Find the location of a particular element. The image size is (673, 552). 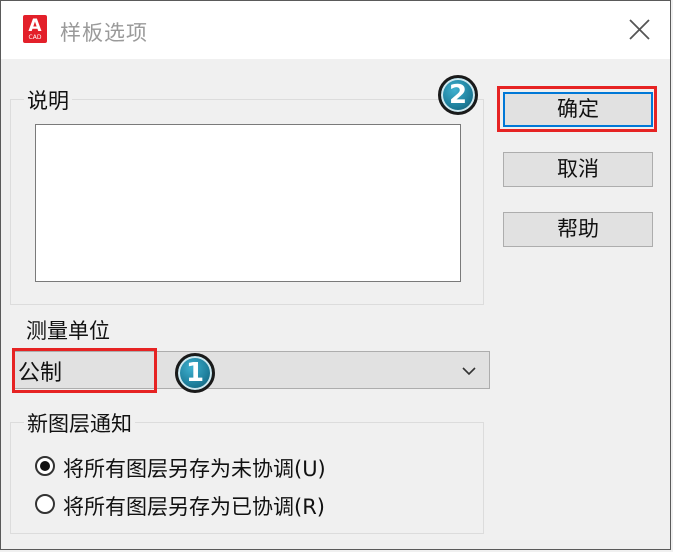

help-button: 帮助 is located at coordinates (578, 229).